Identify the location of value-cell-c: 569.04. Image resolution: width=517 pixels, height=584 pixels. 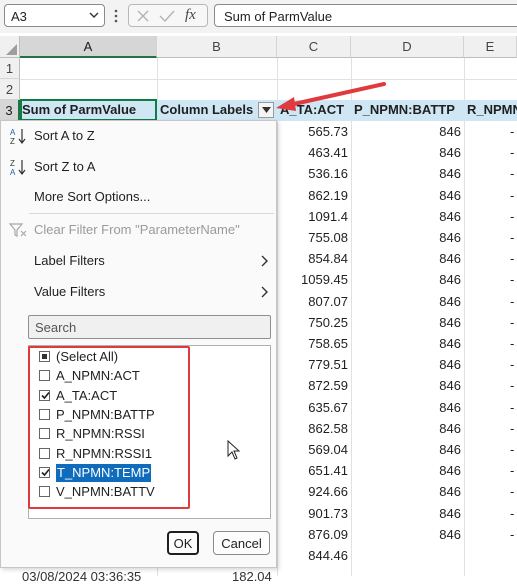
(312, 449).